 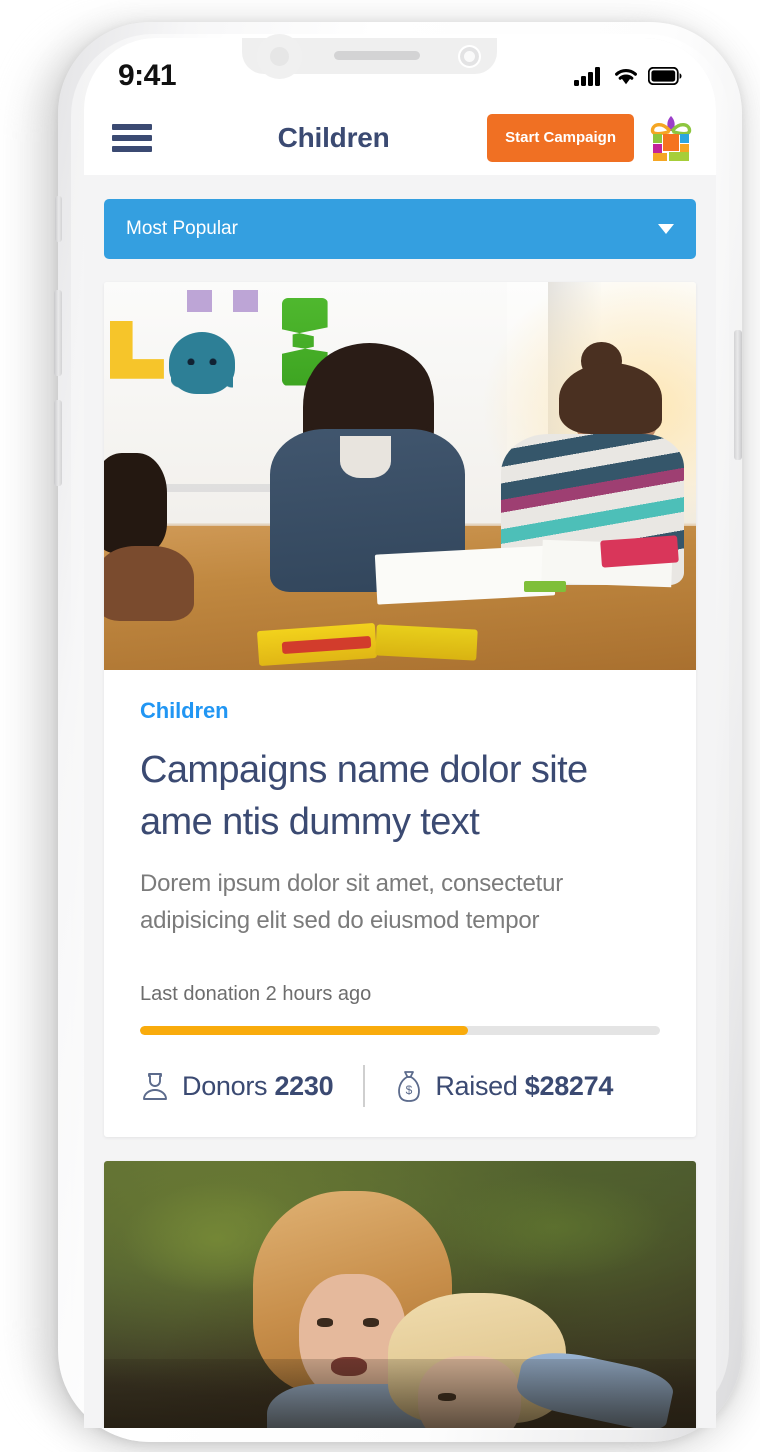 What do you see at coordinates (400, 137) in the screenshot?
I see `navigation-bar: Children Start Campaign` at bounding box center [400, 137].